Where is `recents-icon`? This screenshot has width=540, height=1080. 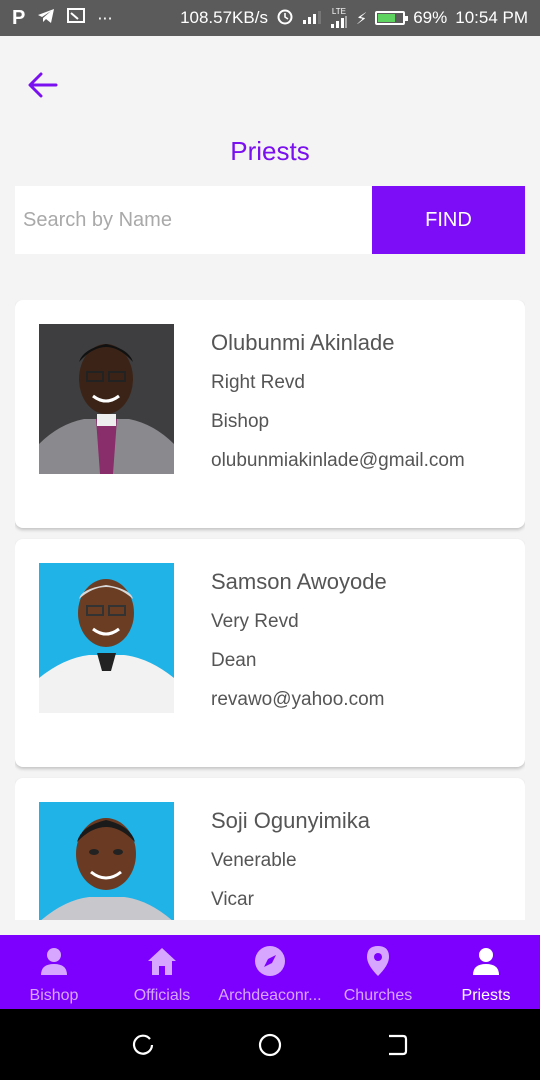
recents-icon is located at coordinates (143, 1044).